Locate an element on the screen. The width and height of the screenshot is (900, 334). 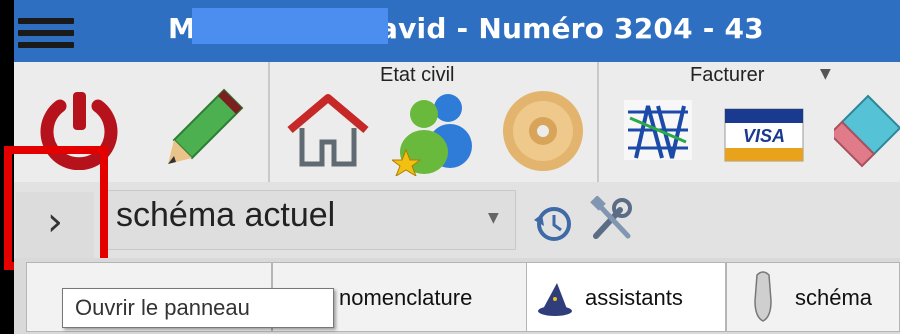
svg-text: VISA is located at coordinates (764, 136).